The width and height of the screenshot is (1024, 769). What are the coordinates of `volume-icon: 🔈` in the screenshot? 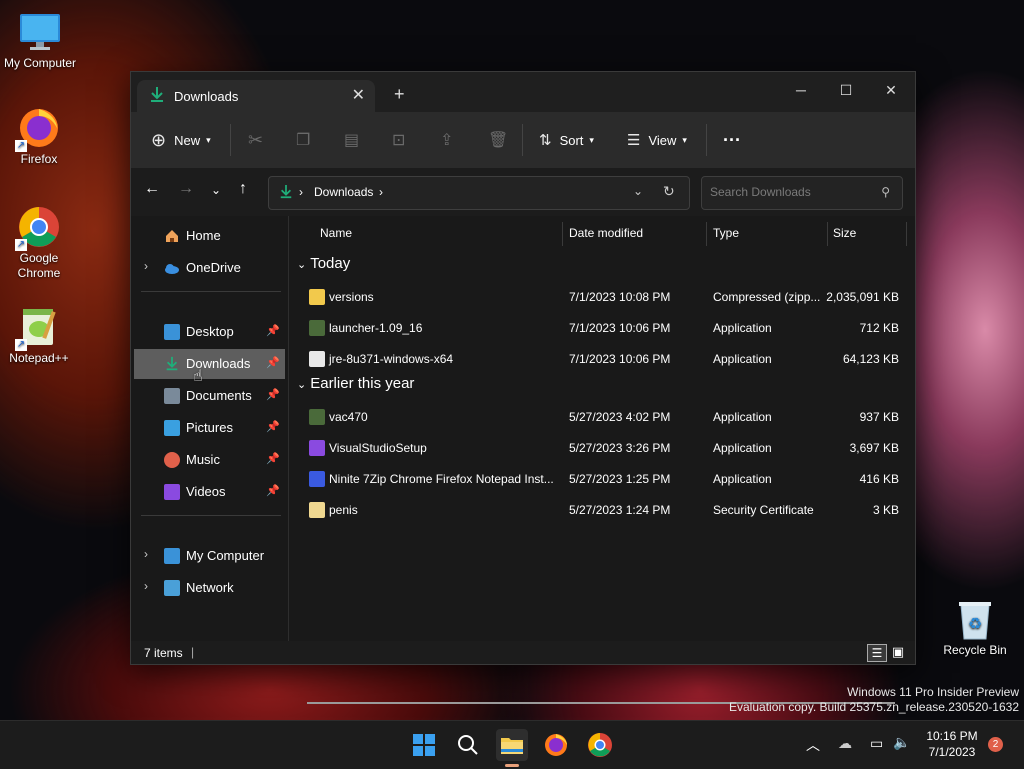 It's located at (901, 742).